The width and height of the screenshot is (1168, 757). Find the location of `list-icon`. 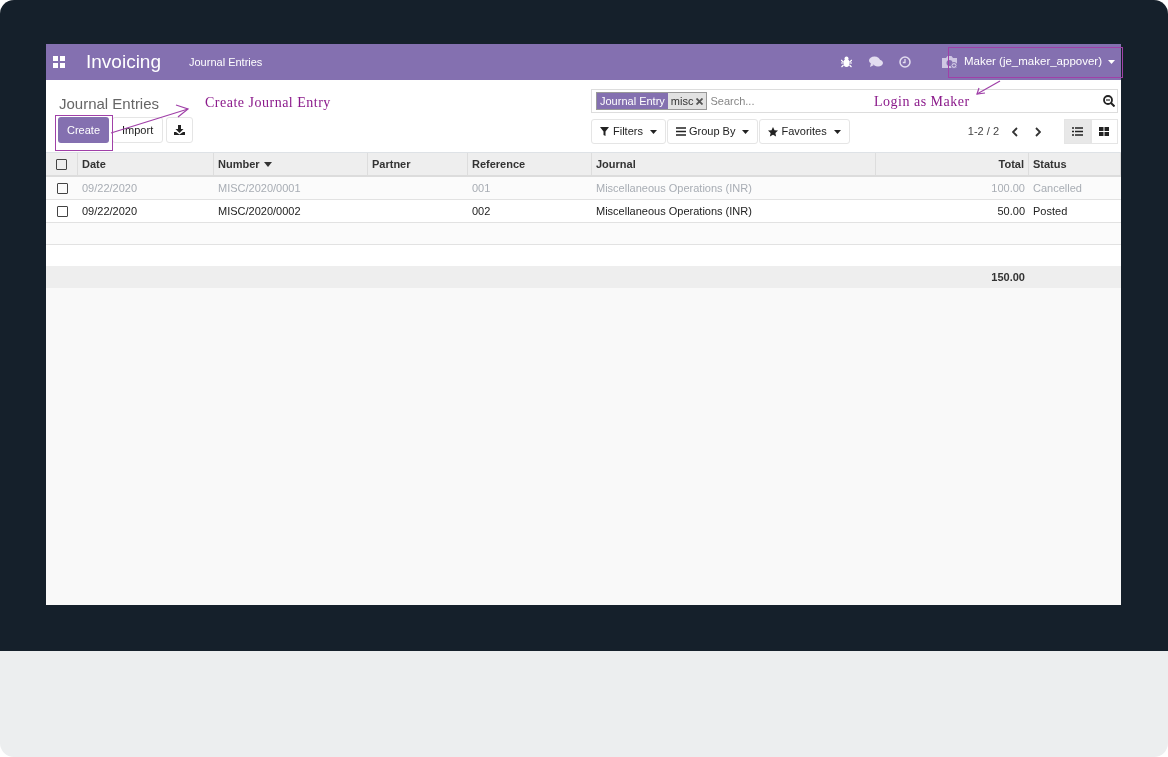

list-icon is located at coordinates (1077, 131).